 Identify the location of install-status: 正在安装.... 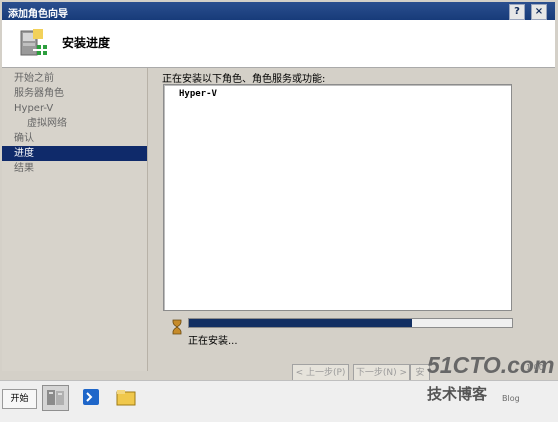
(213, 341).